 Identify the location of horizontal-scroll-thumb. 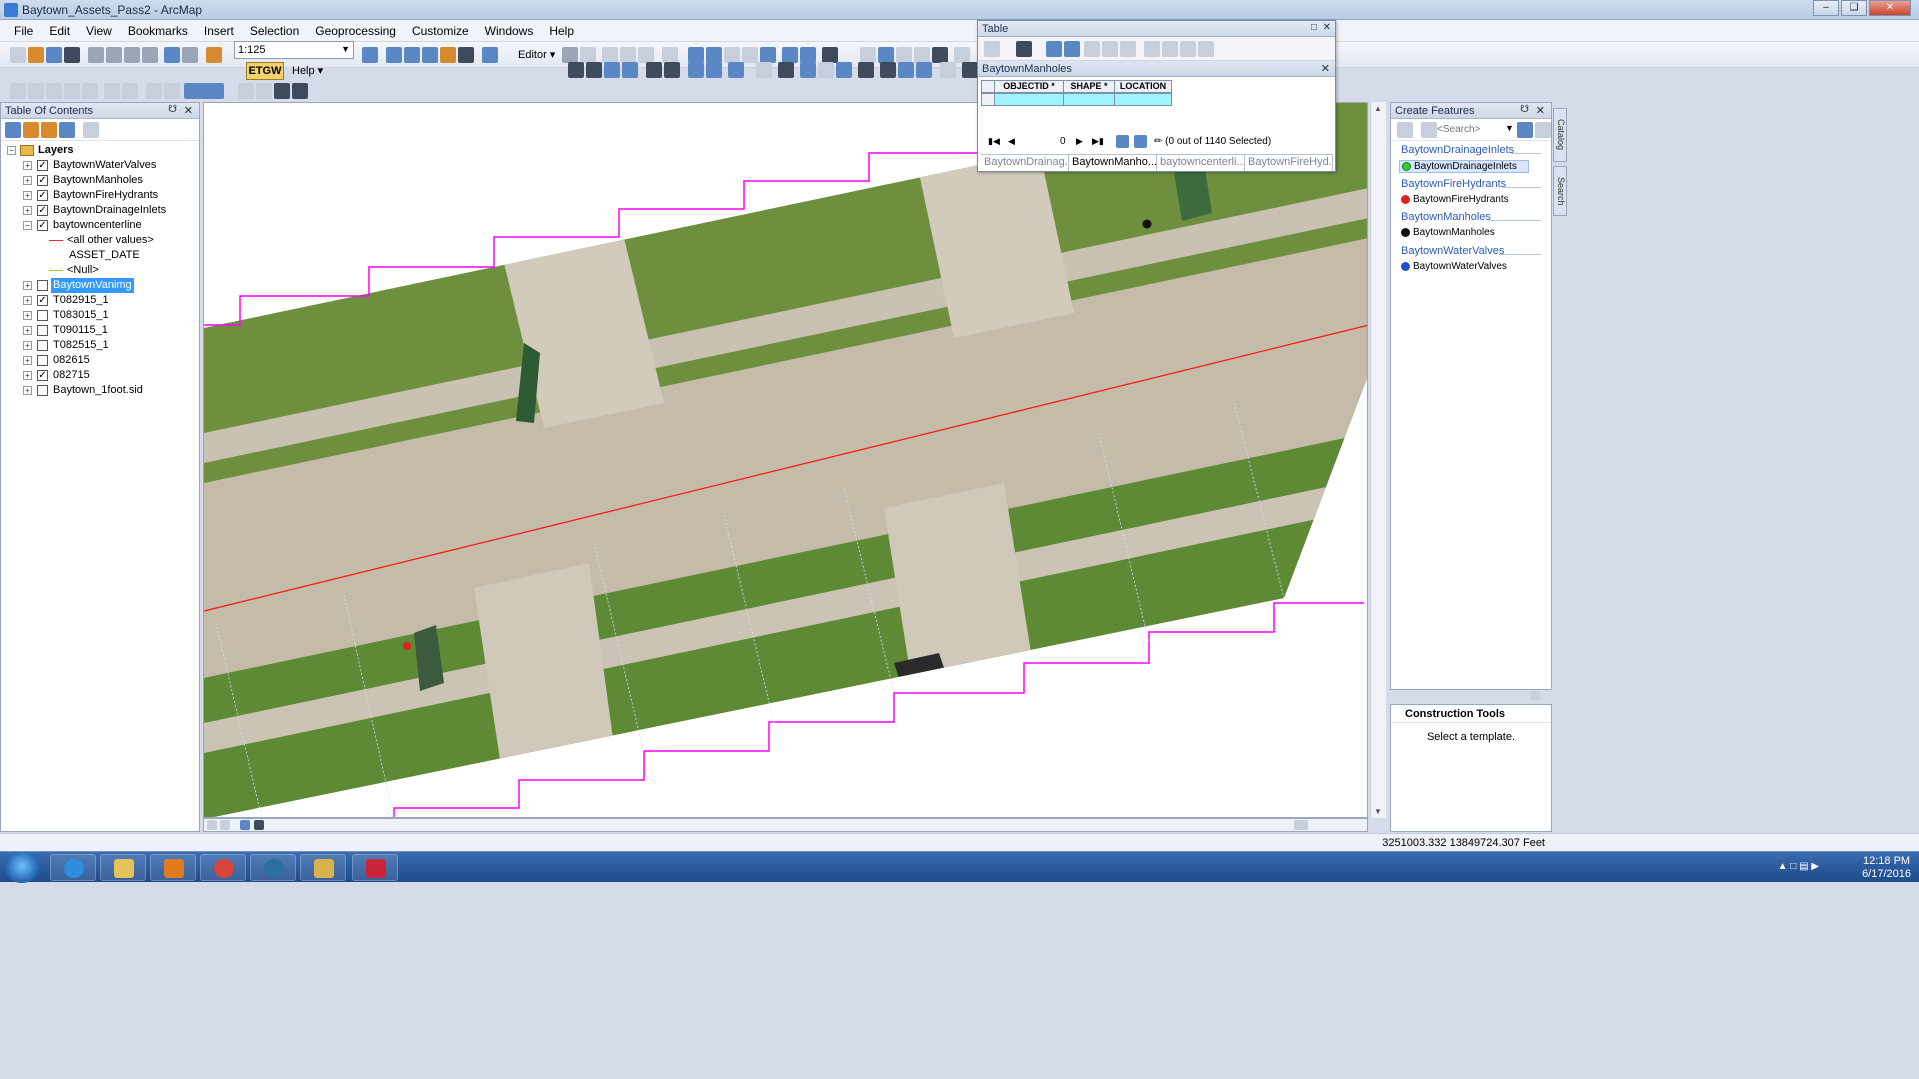
(1301, 825).